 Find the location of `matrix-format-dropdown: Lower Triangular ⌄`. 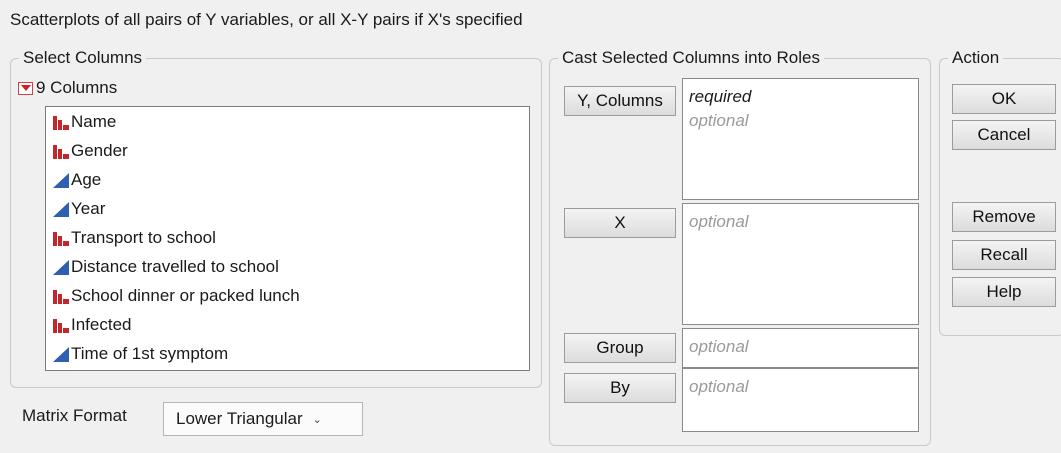

matrix-format-dropdown: Lower Triangular ⌄ is located at coordinates (263, 419).